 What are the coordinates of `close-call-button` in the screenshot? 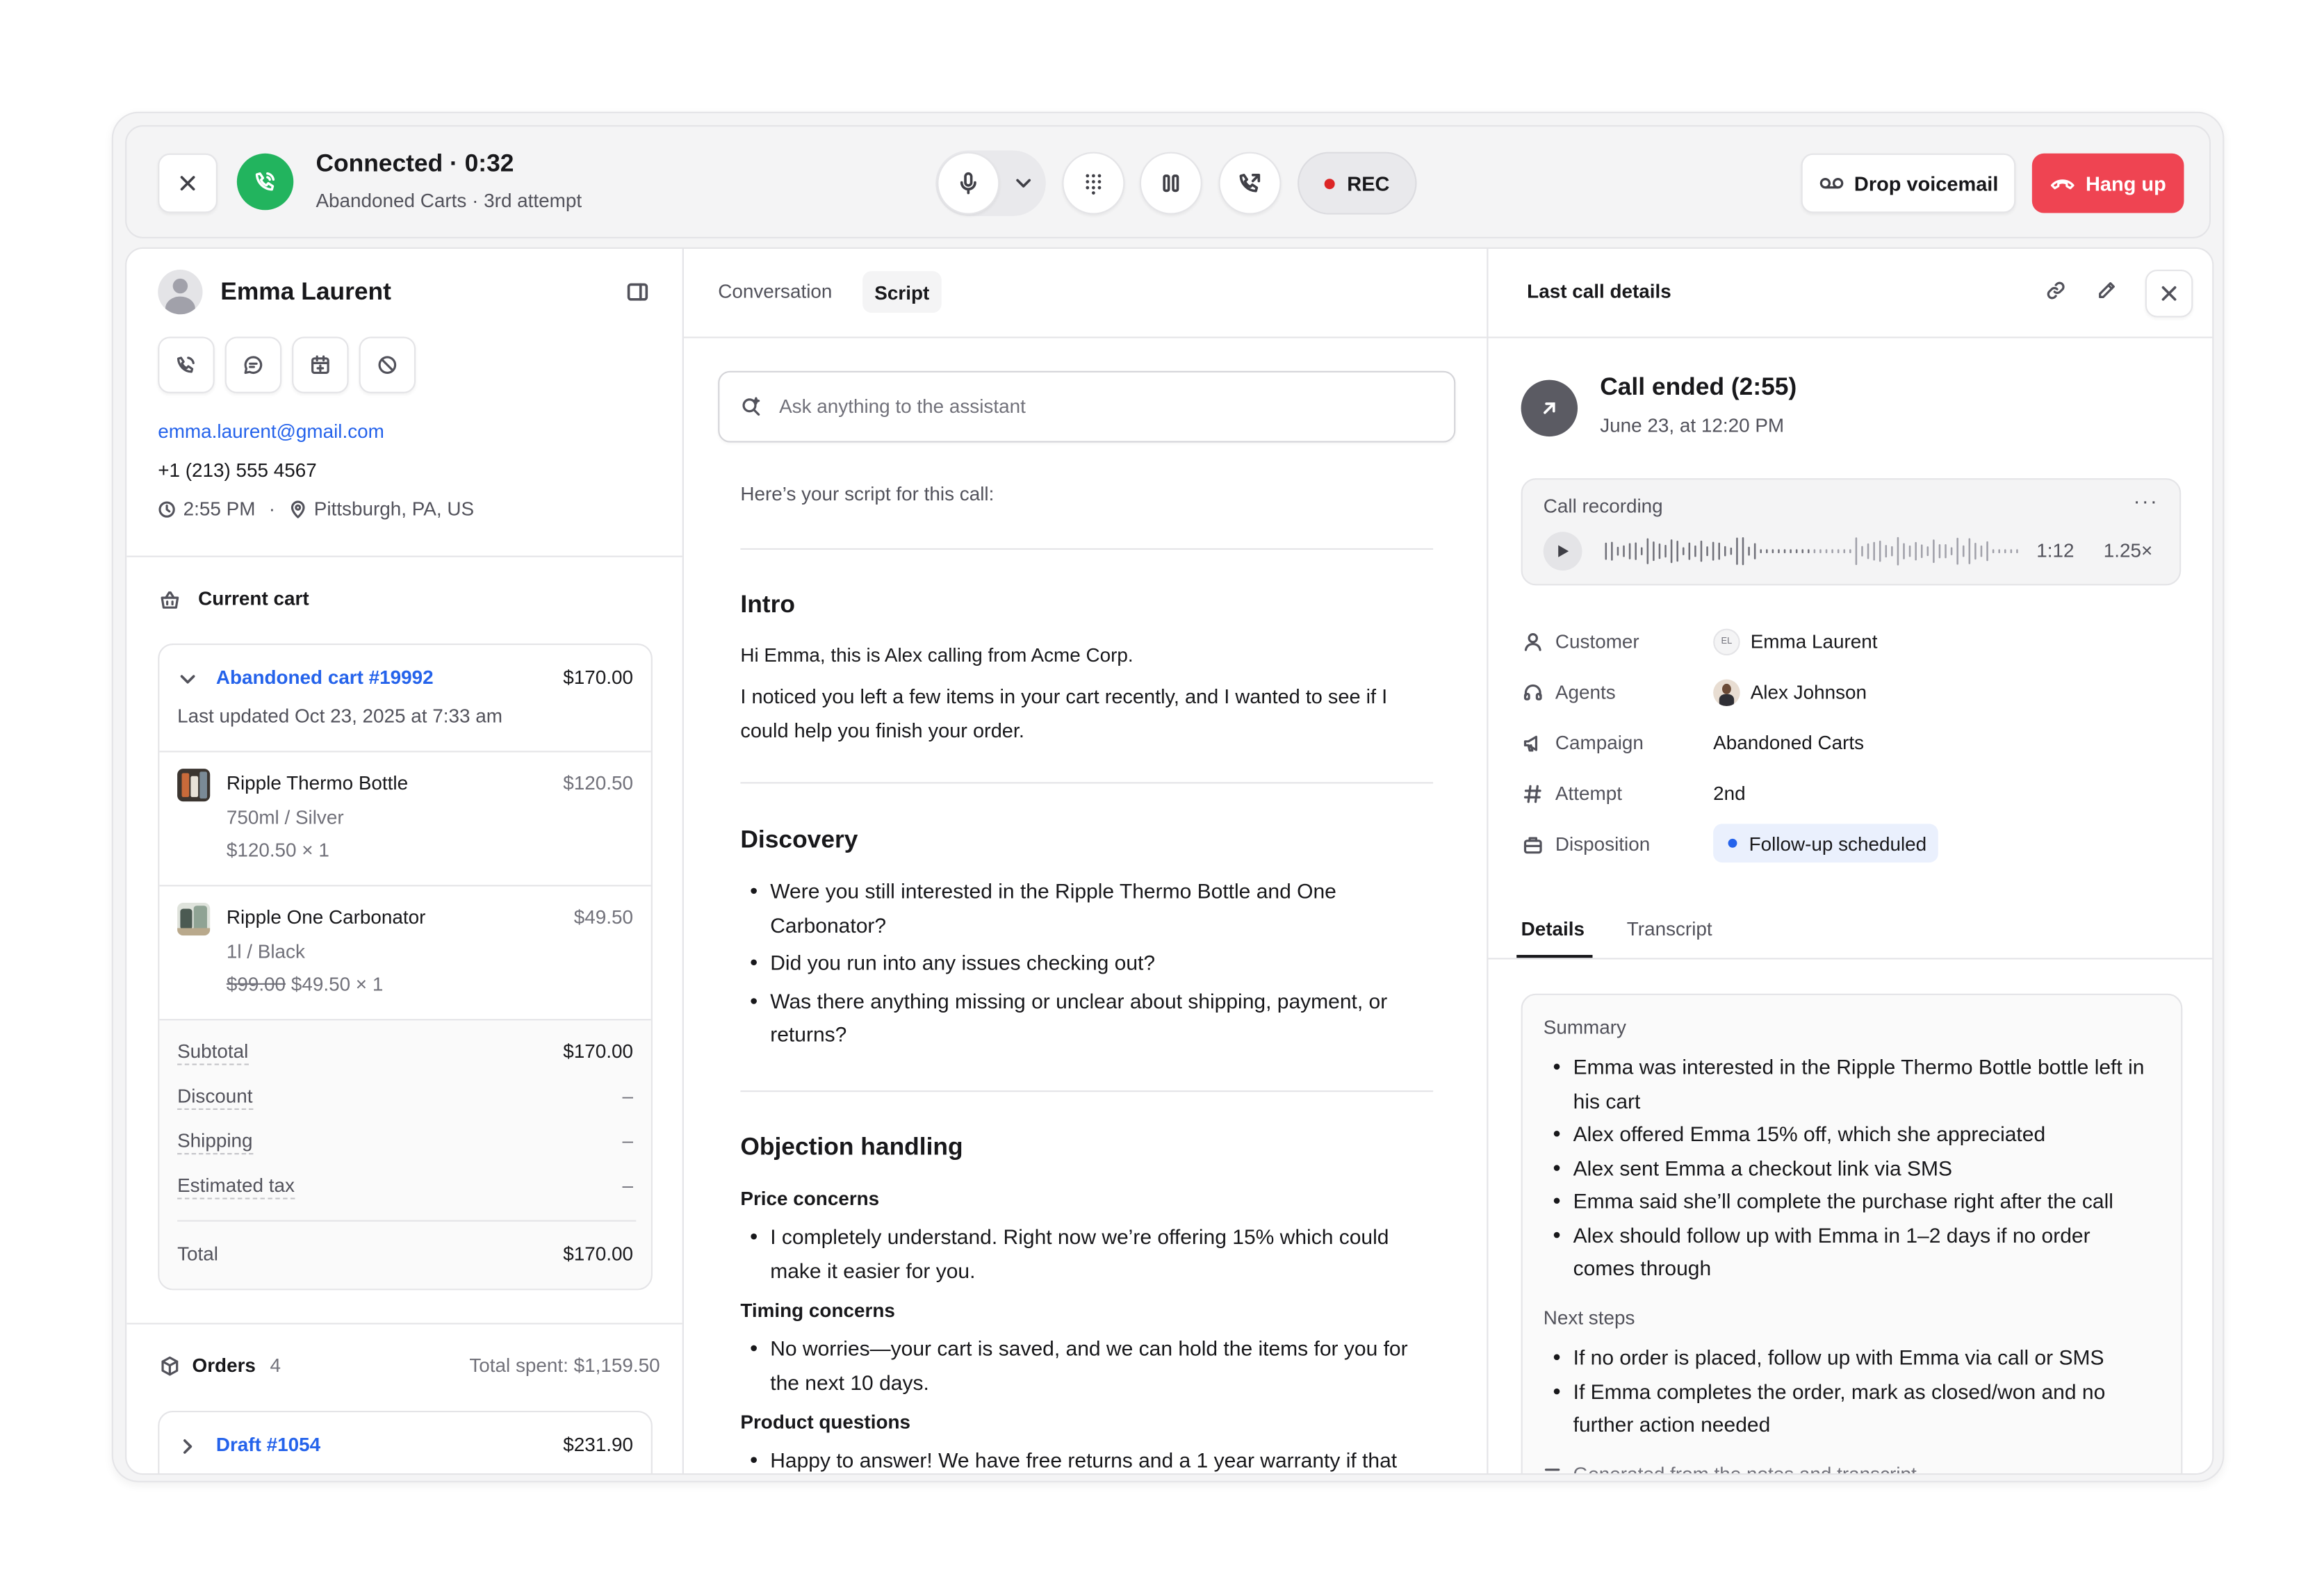 It's located at (188, 183).